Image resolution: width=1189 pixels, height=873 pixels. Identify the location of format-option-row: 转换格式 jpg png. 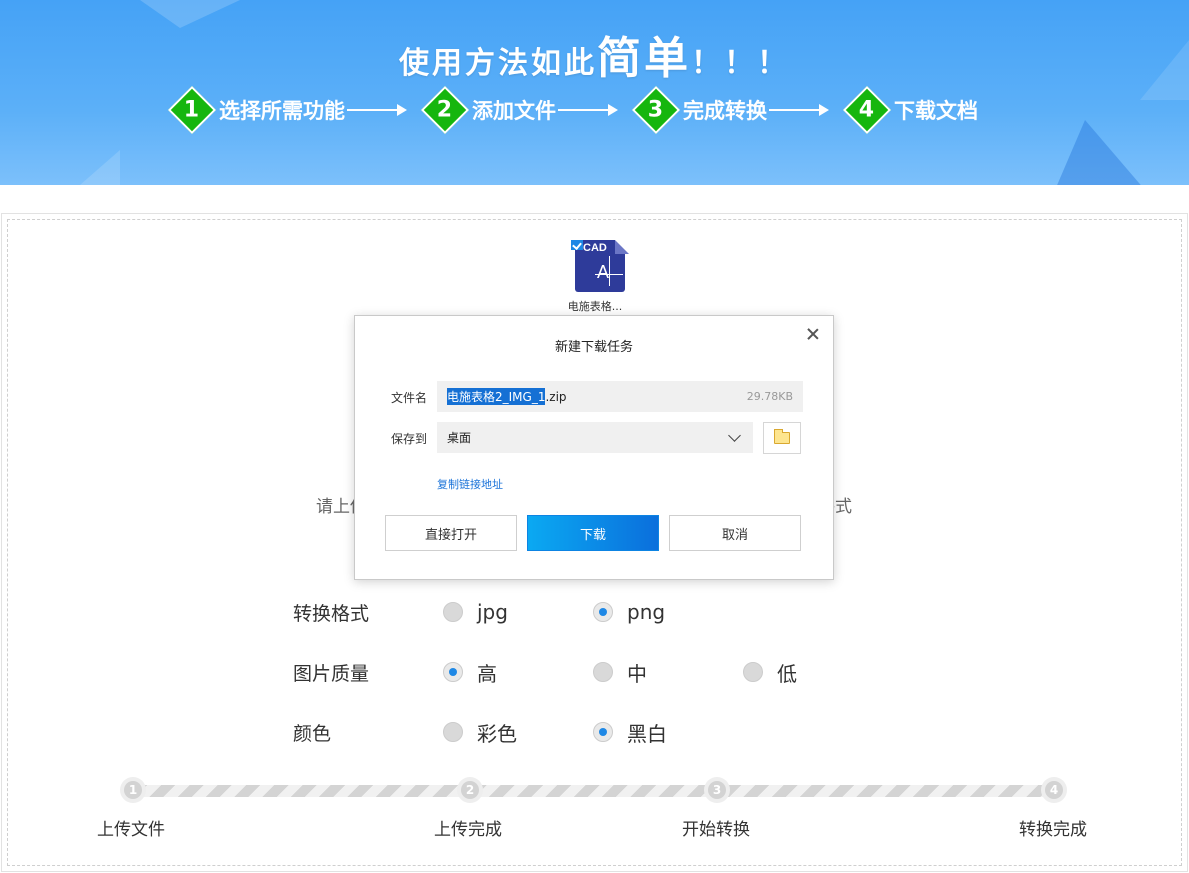
(518, 612).